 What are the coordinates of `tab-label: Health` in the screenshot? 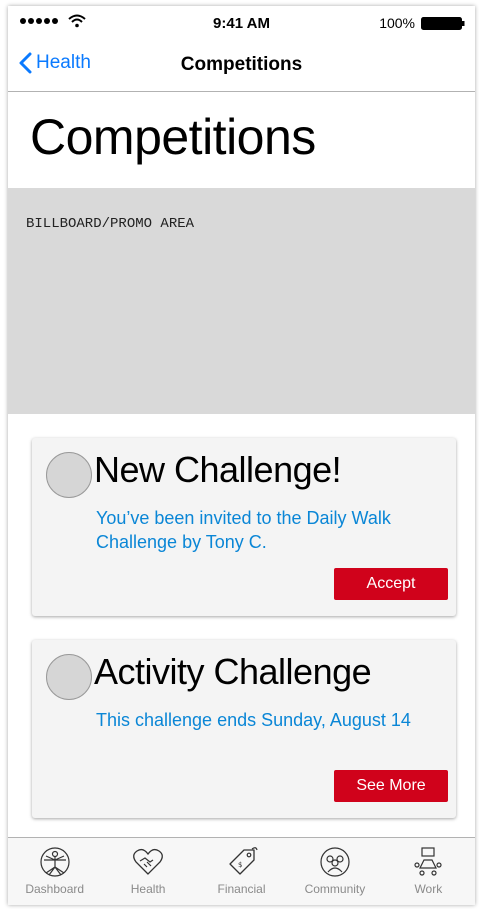 It's located at (148, 889).